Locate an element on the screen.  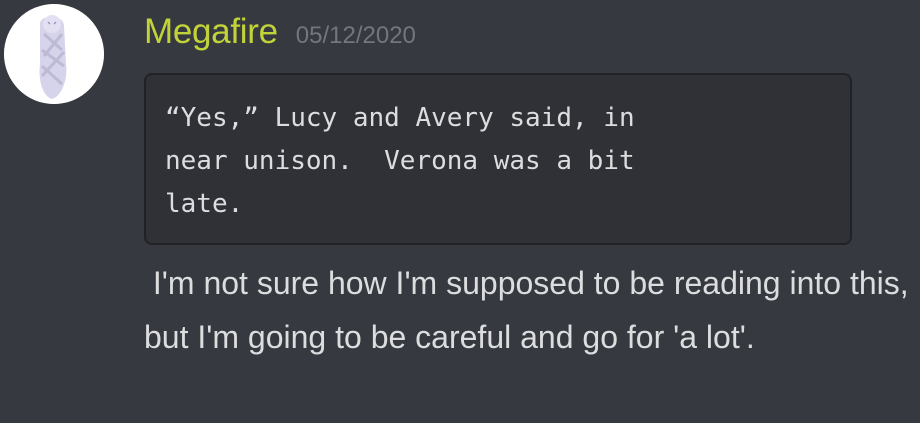
avatar-figure-icon is located at coordinates (54, 54).